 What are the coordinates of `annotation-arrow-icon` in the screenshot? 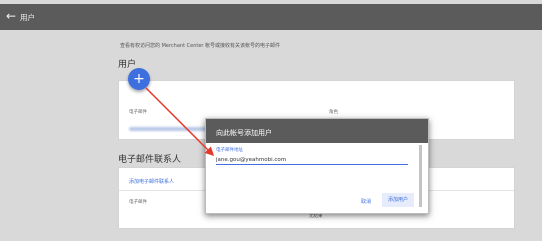 It's located at (180, 122).